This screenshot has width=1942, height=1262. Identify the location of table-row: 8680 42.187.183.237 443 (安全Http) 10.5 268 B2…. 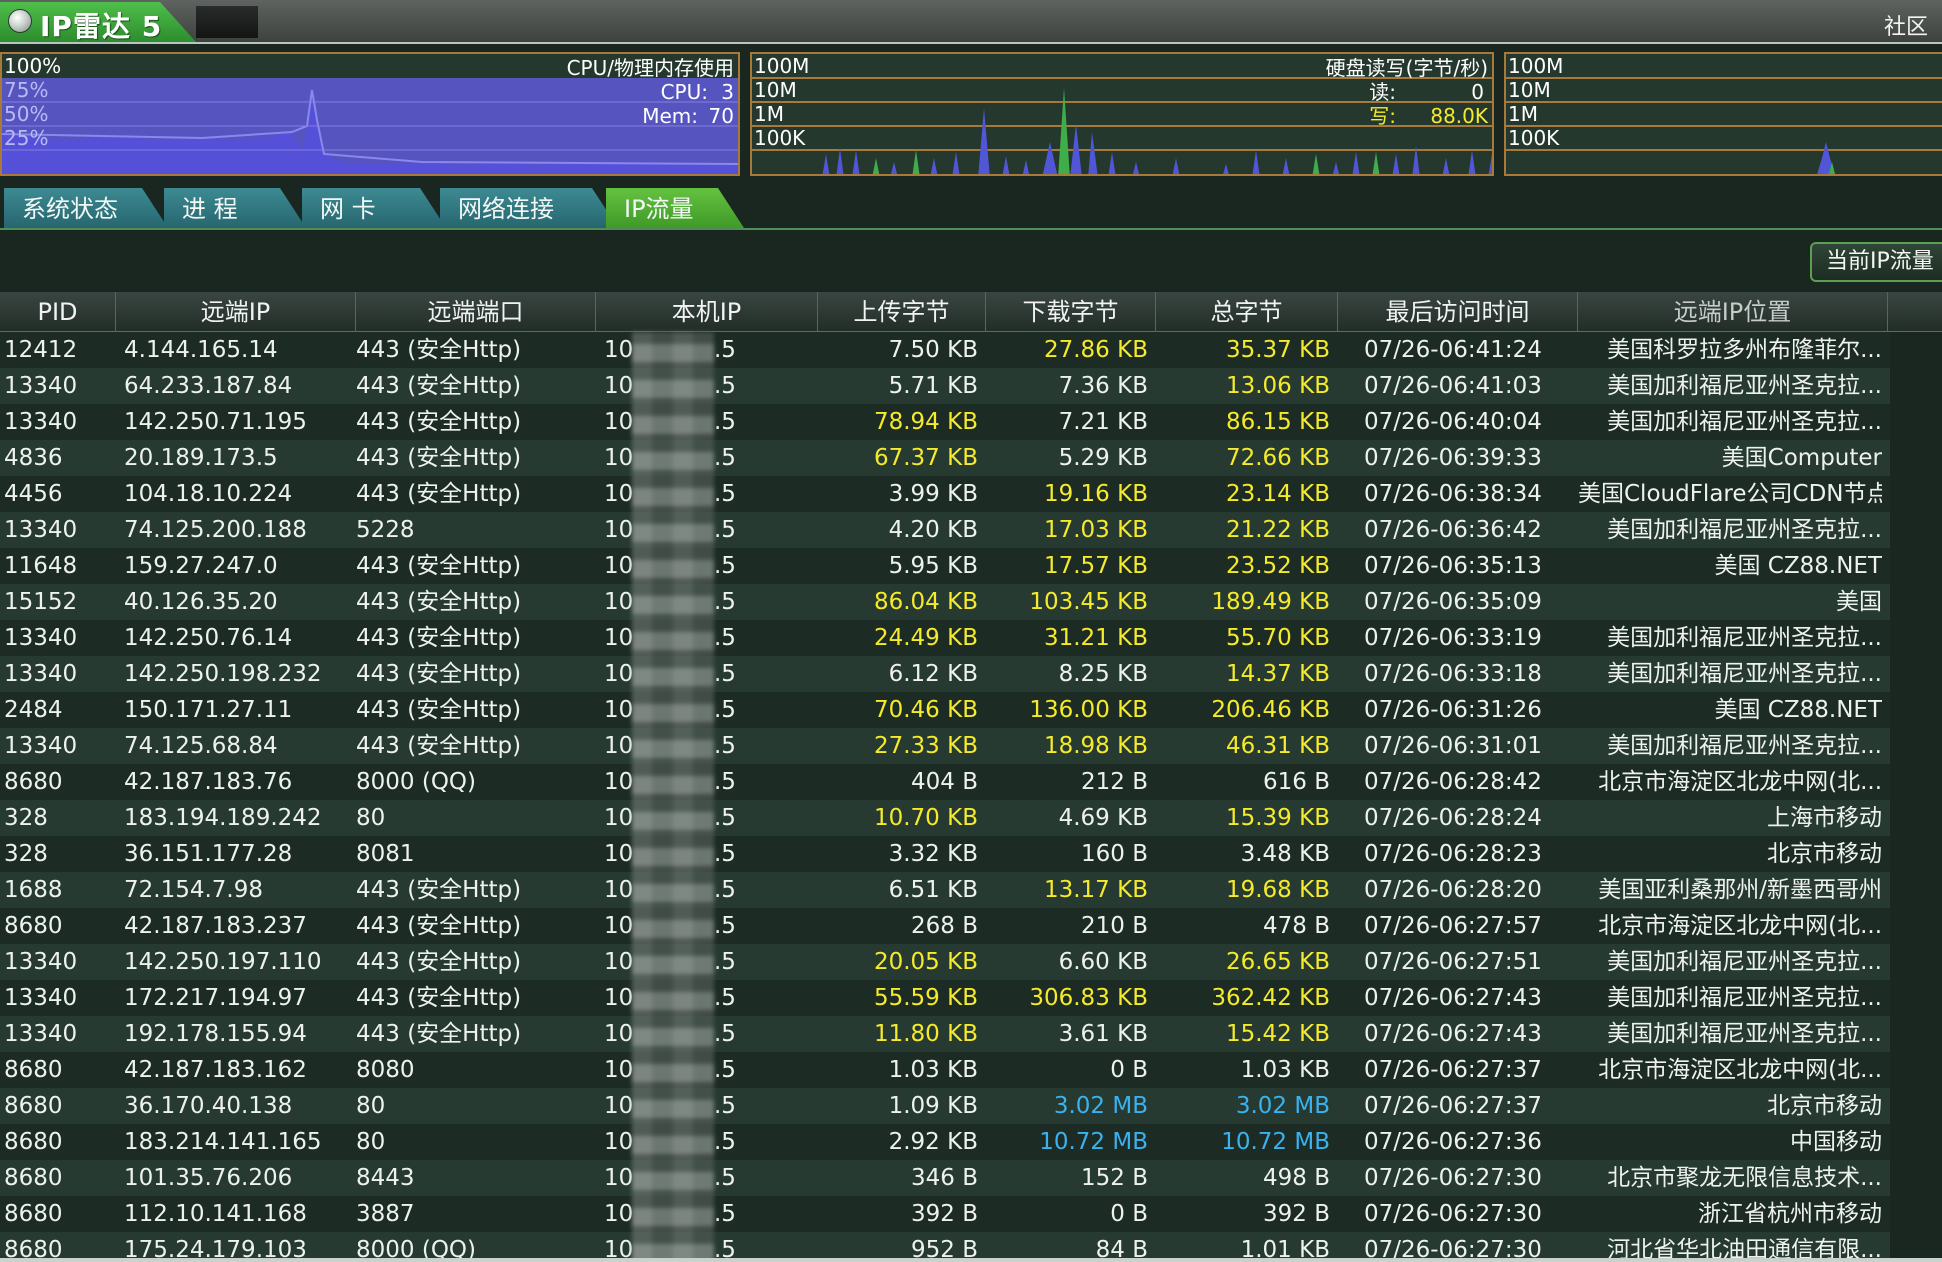
(945, 926).